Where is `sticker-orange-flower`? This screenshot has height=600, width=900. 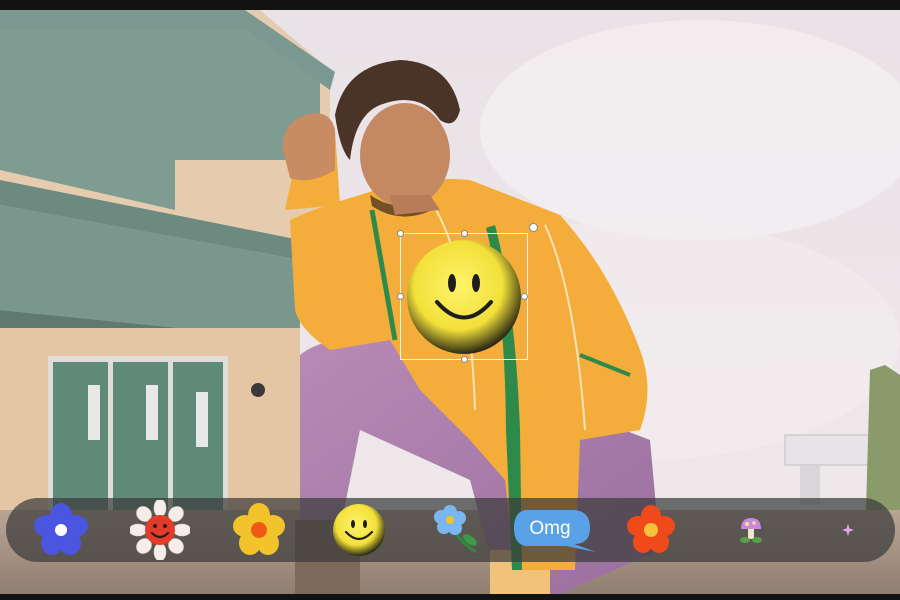
sticker-orange-flower is located at coordinates (651, 530).